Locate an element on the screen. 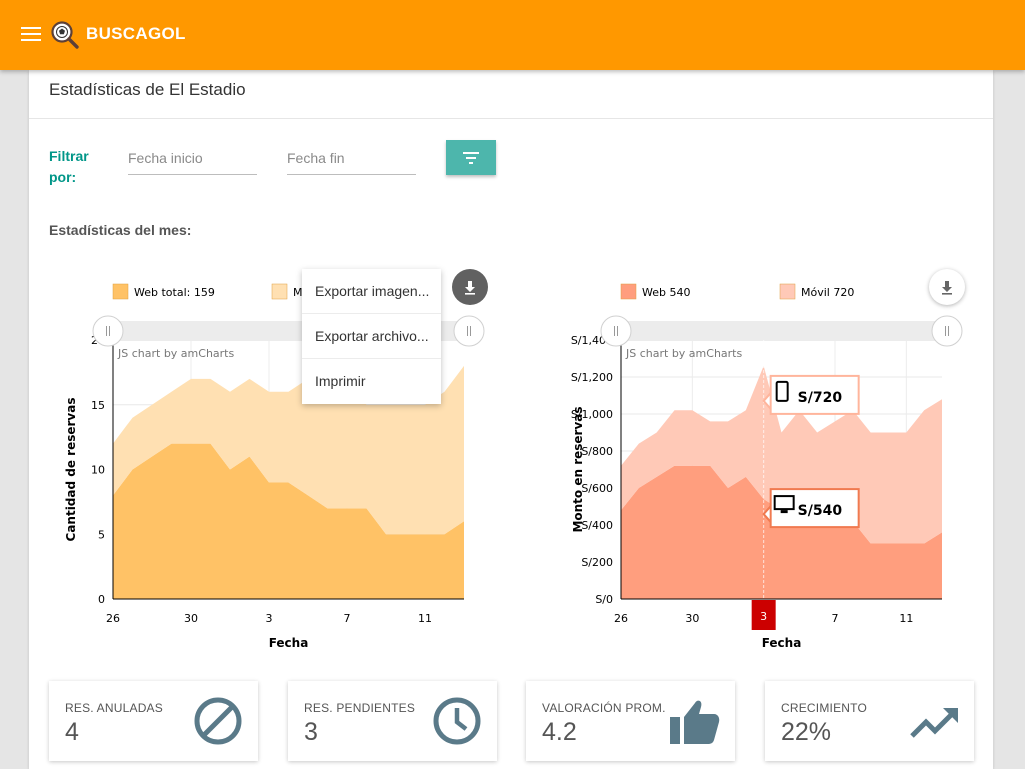  chart2-download-button is located at coordinates (947, 287).